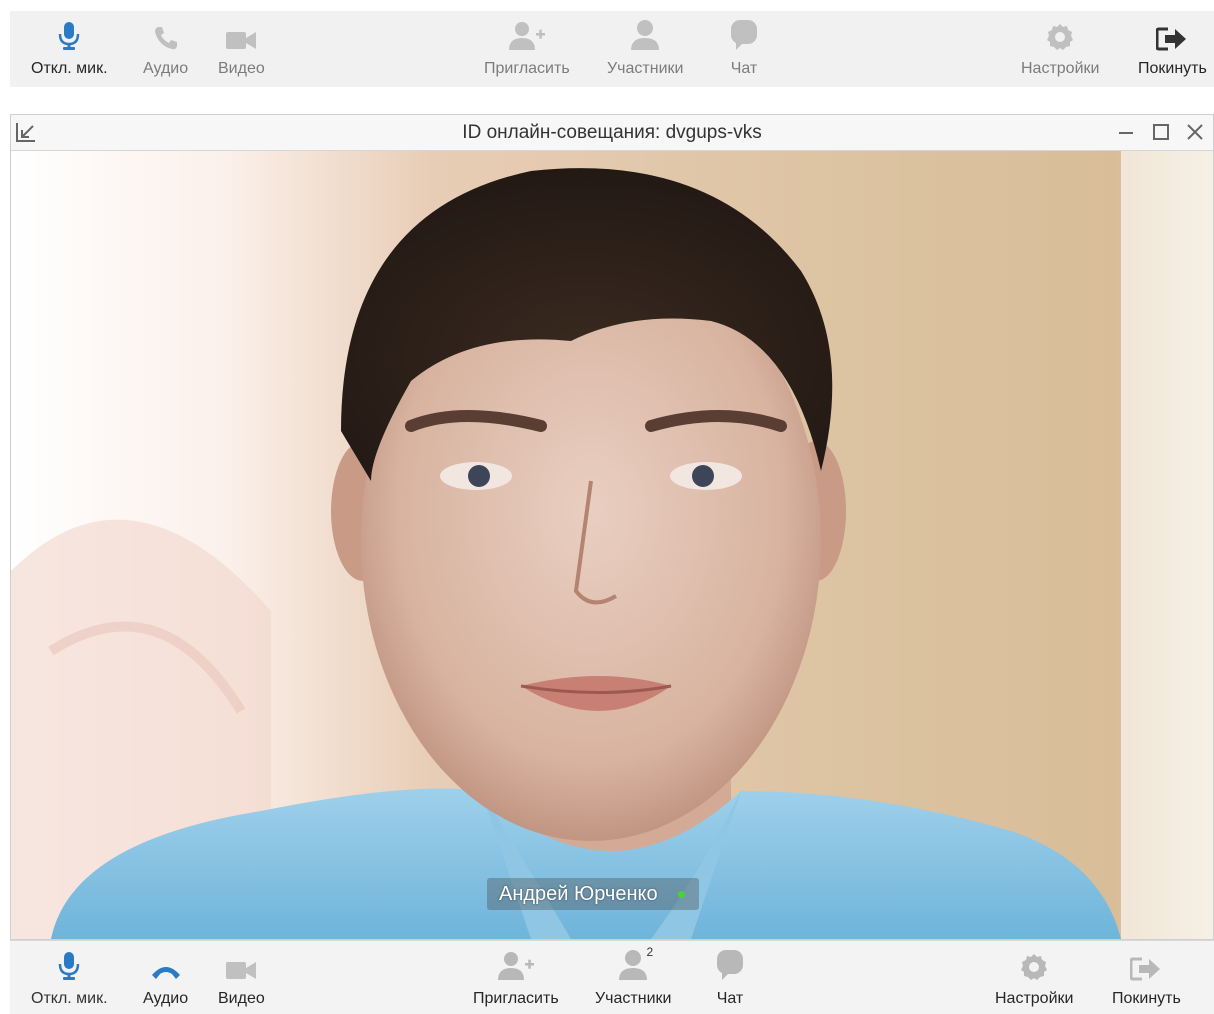  What do you see at coordinates (1161, 132) in the screenshot?
I see `maximize-icon` at bounding box center [1161, 132].